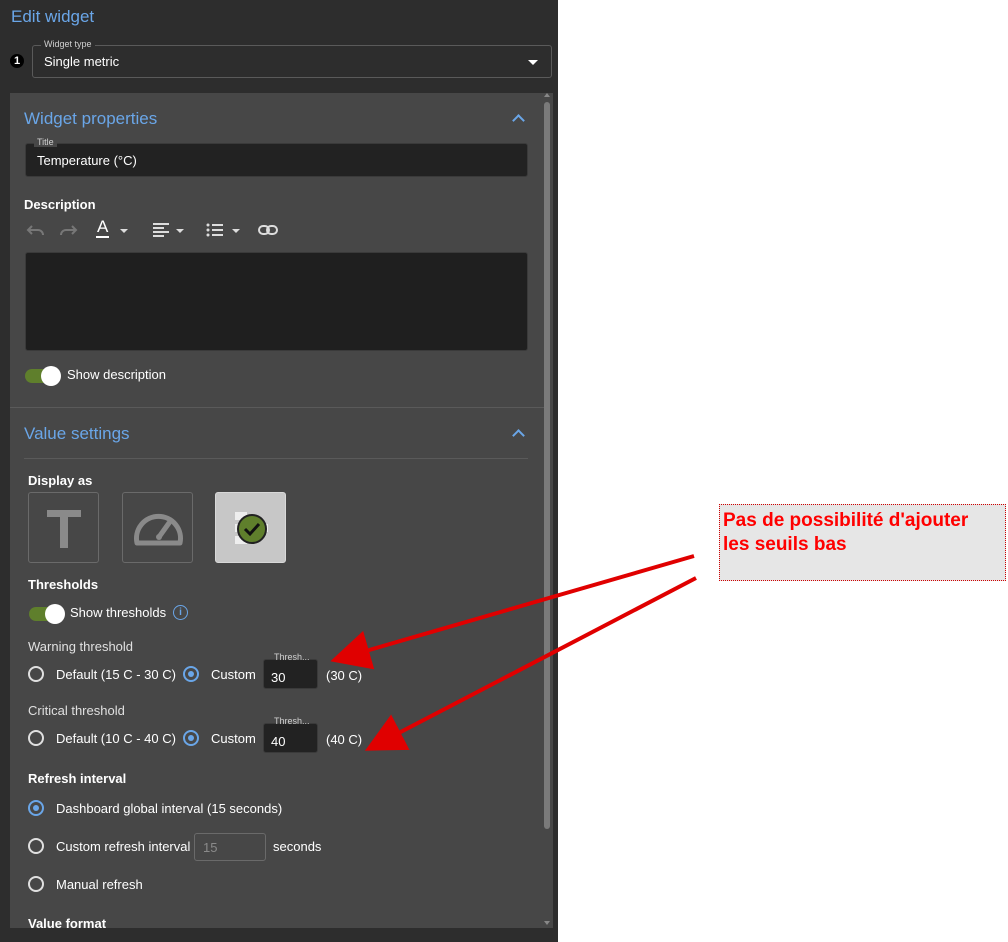 This screenshot has width=1008, height=942. What do you see at coordinates (513, 652) in the screenshot?
I see `annotation-arrows` at bounding box center [513, 652].